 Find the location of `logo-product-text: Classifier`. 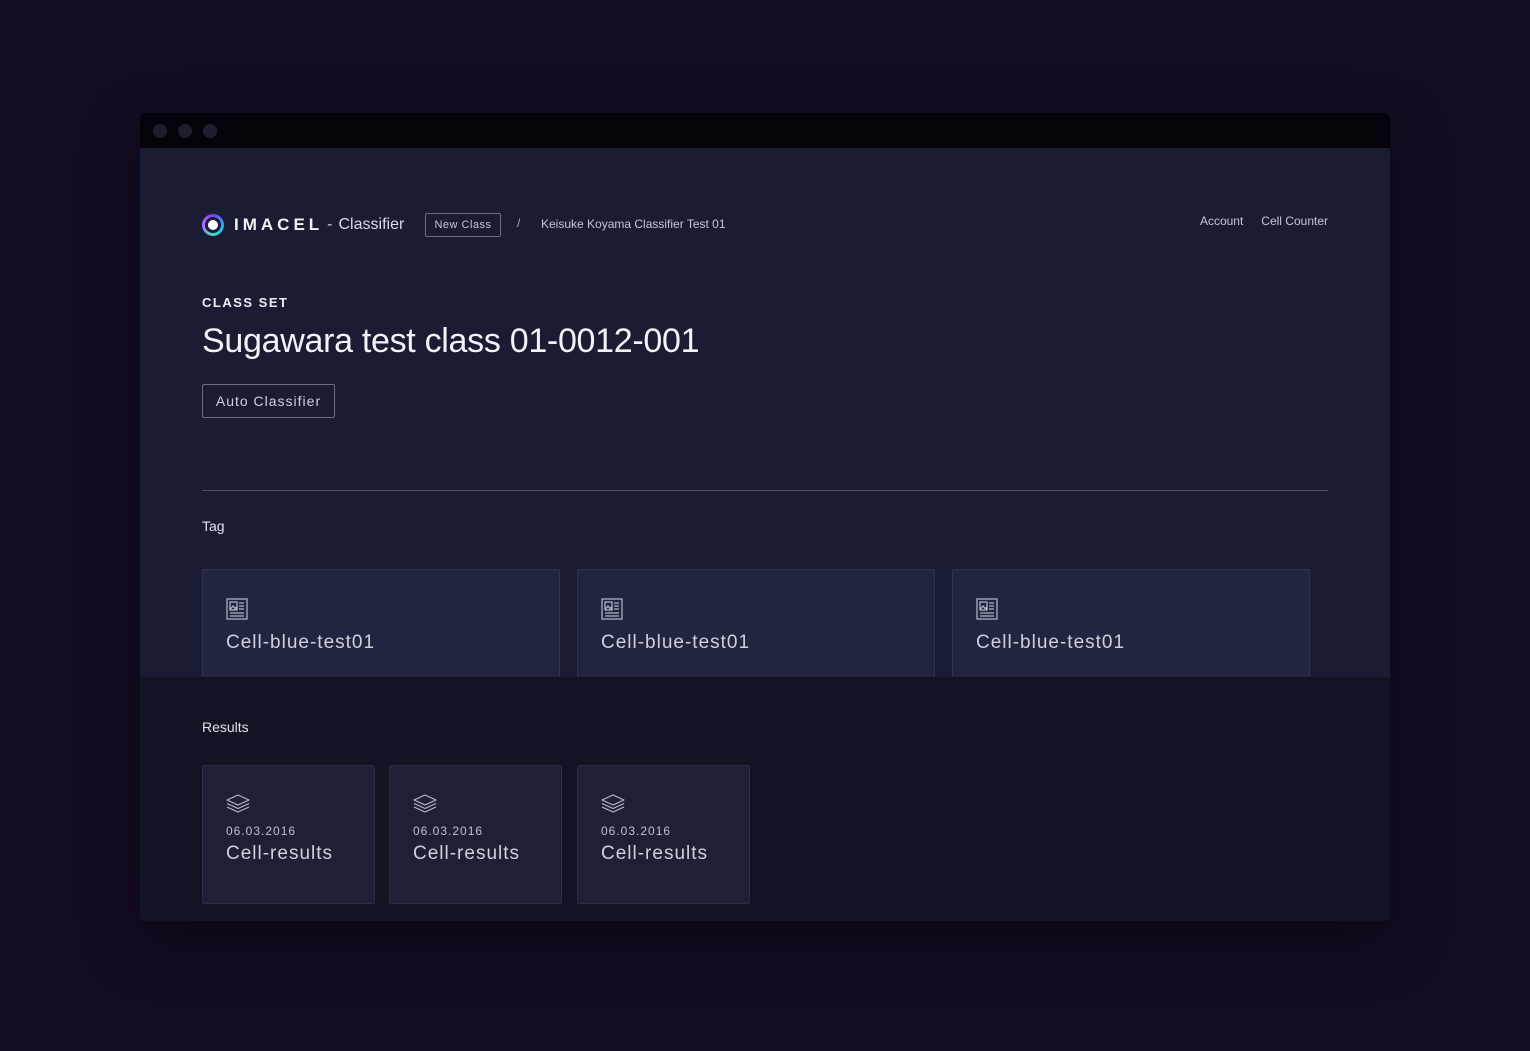

logo-product-text: Classifier is located at coordinates (371, 224).